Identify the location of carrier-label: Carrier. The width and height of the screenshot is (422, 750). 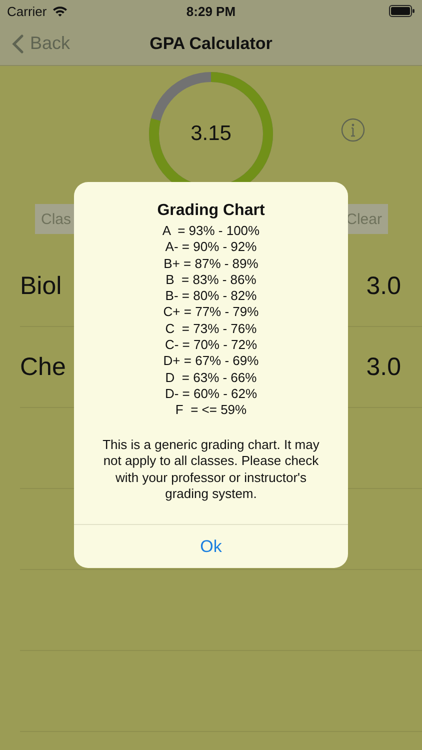
(27, 11).